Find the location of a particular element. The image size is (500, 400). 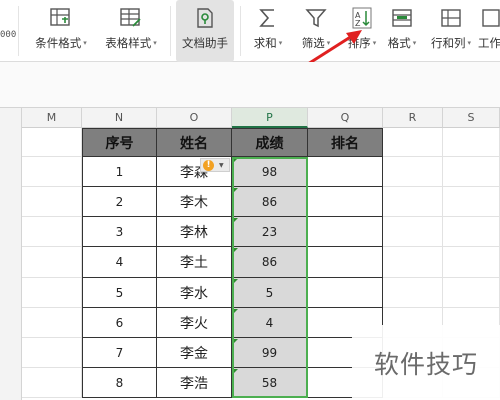

conditional-format-label: 条件格式 is located at coordinates (58, 43).